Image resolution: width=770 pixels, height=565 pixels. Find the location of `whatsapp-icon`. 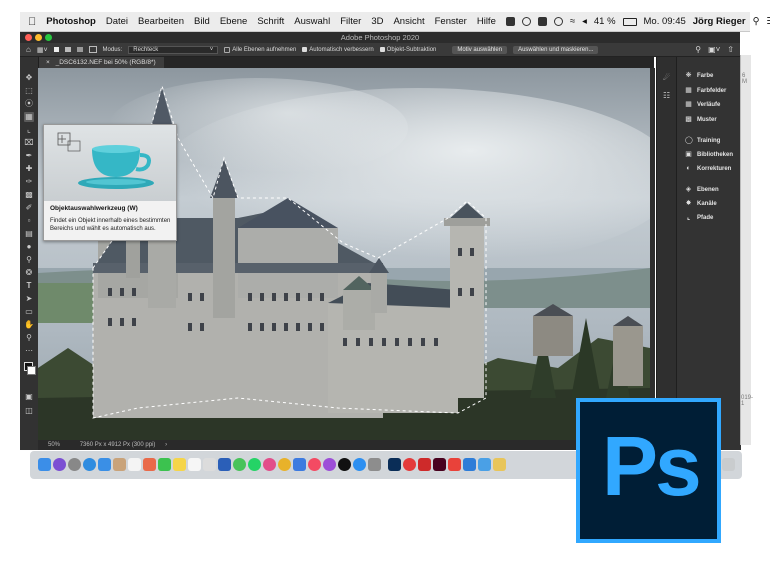

whatsapp-icon is located at coordinates (254, 464).